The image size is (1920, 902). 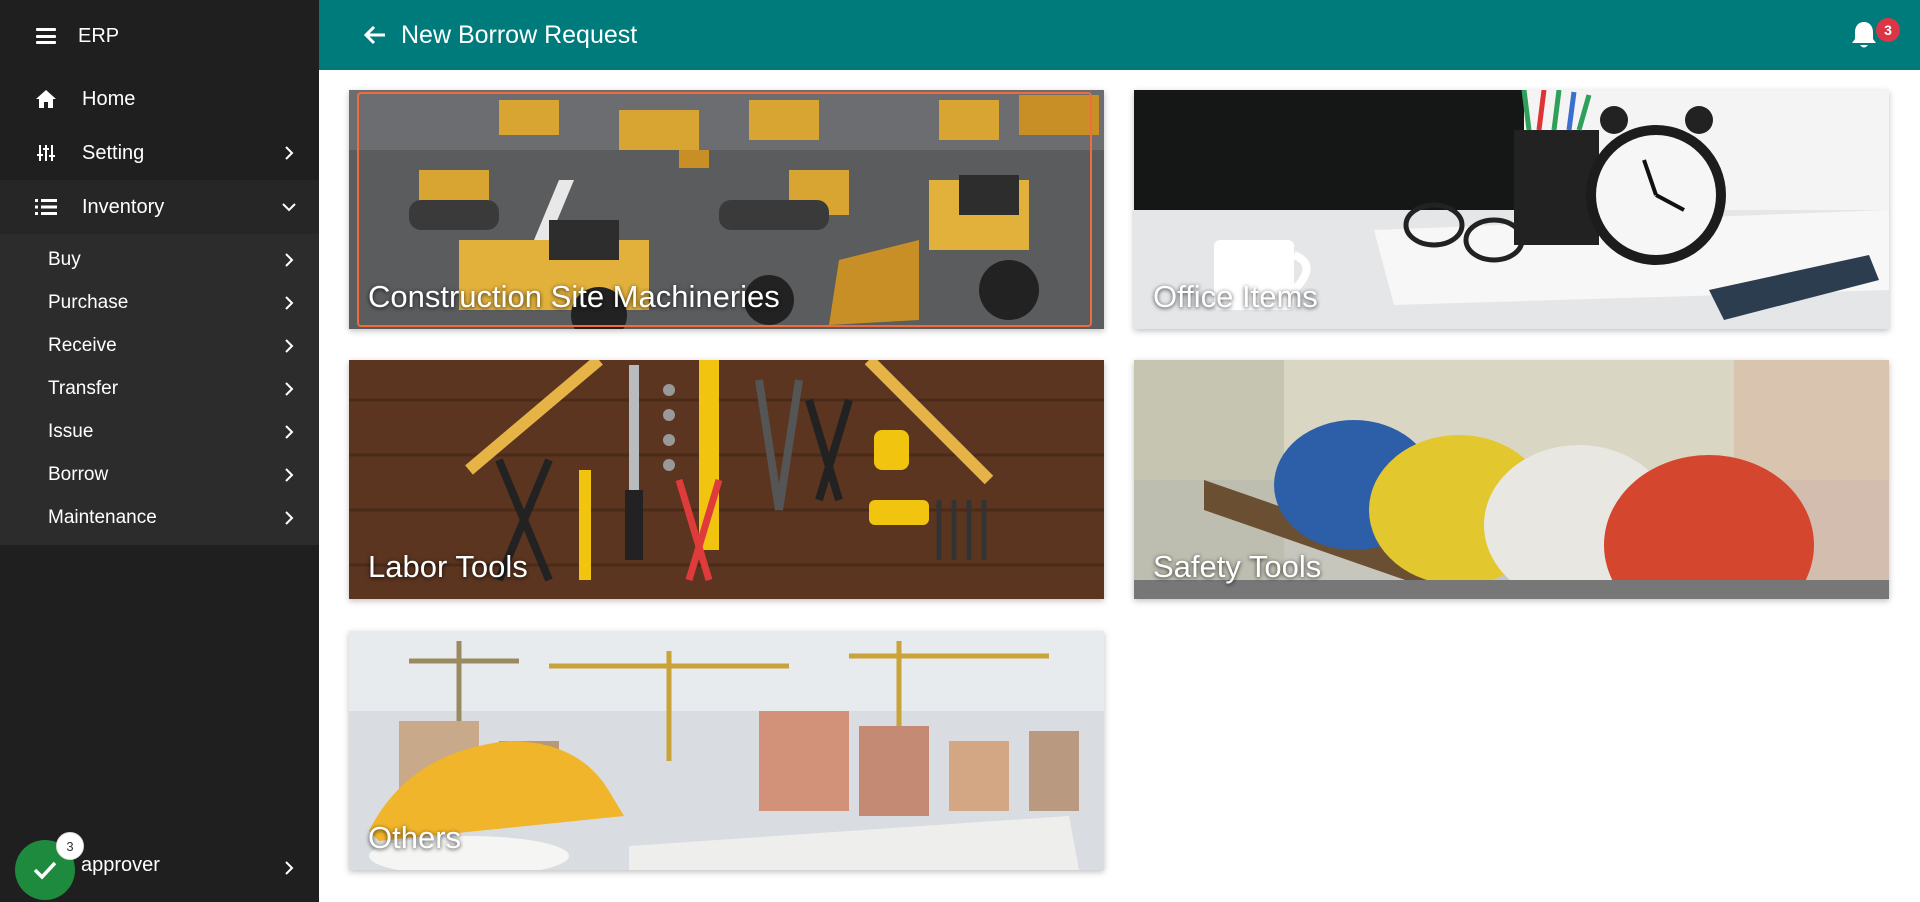 I want to click on submenu-item-borrow: Borrow, so click(x=159, y=474).